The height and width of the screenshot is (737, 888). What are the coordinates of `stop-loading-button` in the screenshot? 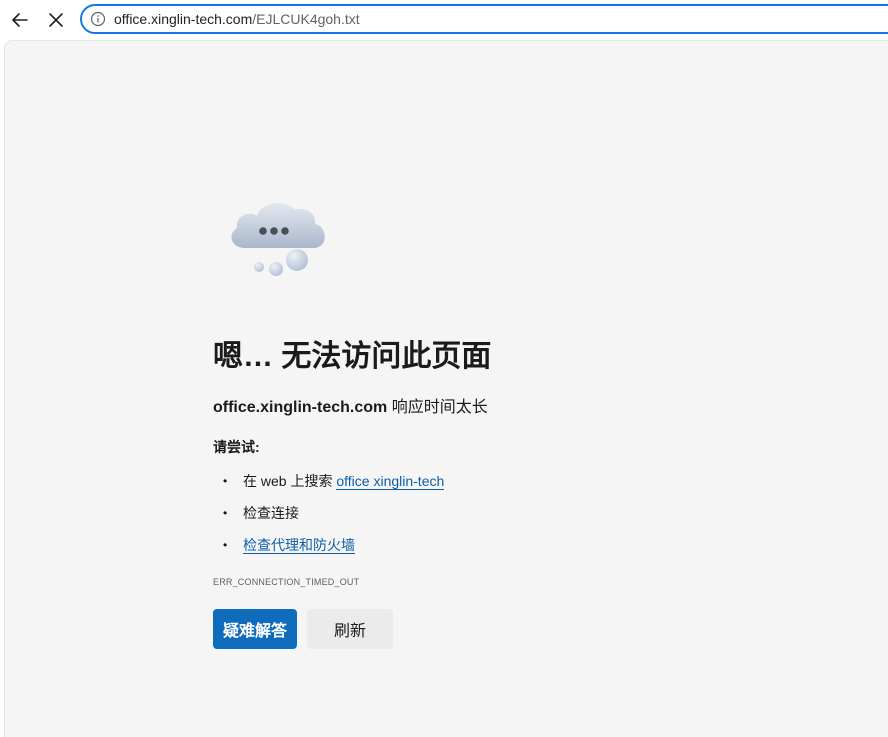 It's located at (56, 20).